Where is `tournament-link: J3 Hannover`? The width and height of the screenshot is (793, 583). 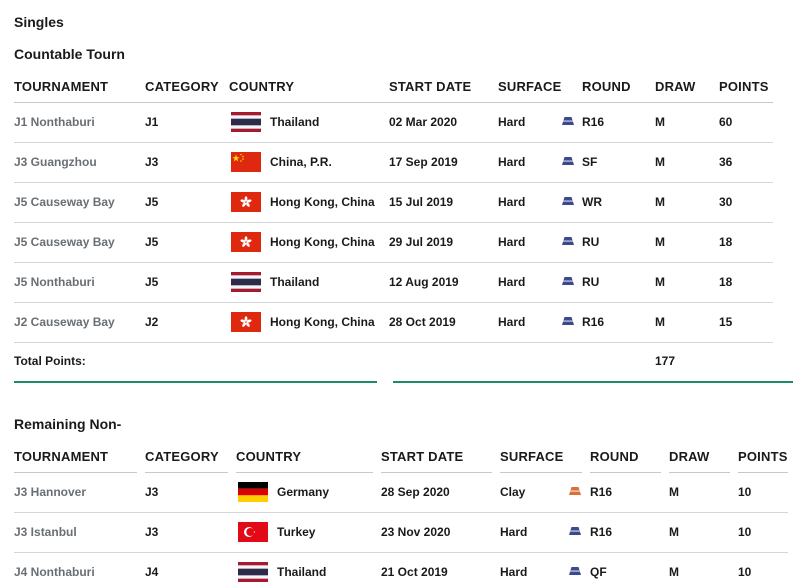
tournament-link: J3 Hannover is located at coordinates (50, 492).